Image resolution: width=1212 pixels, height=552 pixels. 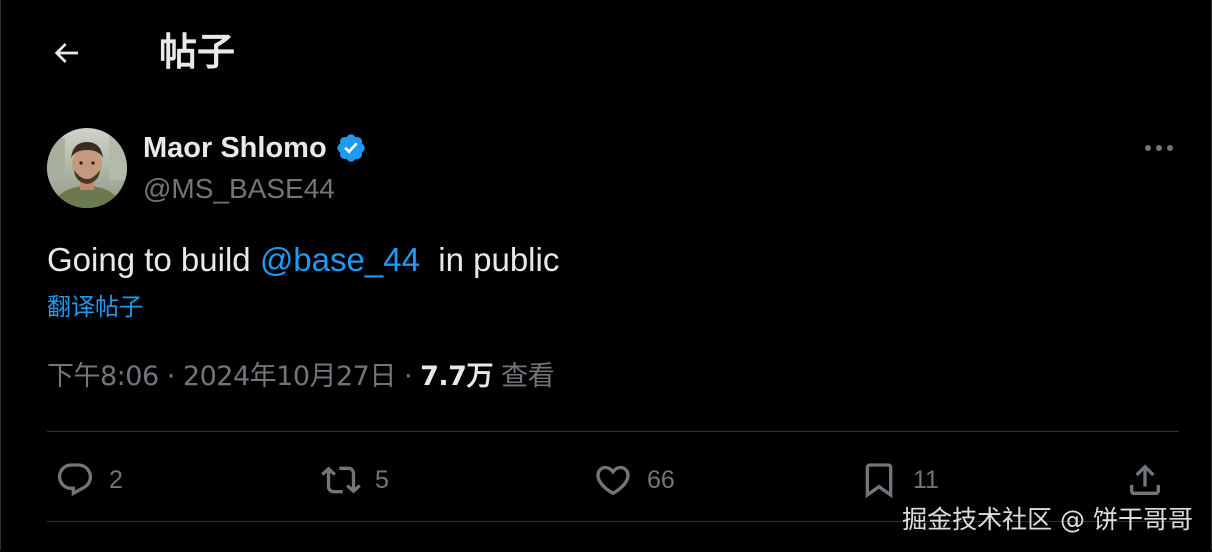 What do you see at coordinates (613, 480) in the screenshot?
I see `heart-icon` at bounding box center [613, 480].